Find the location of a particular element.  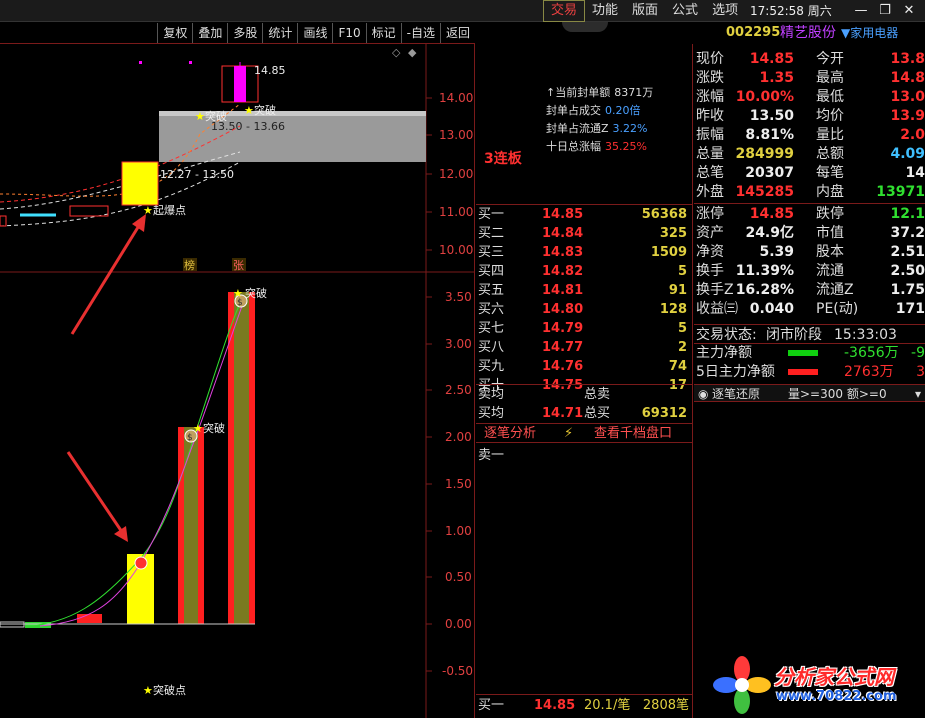

quote-row: 外盘 145285 内盘 13971 is located at coordinates (809, 192).